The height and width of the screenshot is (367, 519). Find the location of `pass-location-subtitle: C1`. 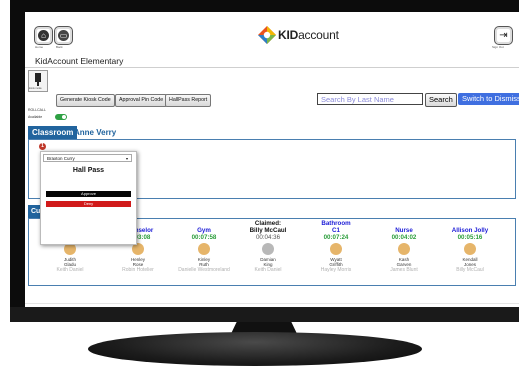

pass-location-subtitle: C1 is located at coordinates (336, 230).